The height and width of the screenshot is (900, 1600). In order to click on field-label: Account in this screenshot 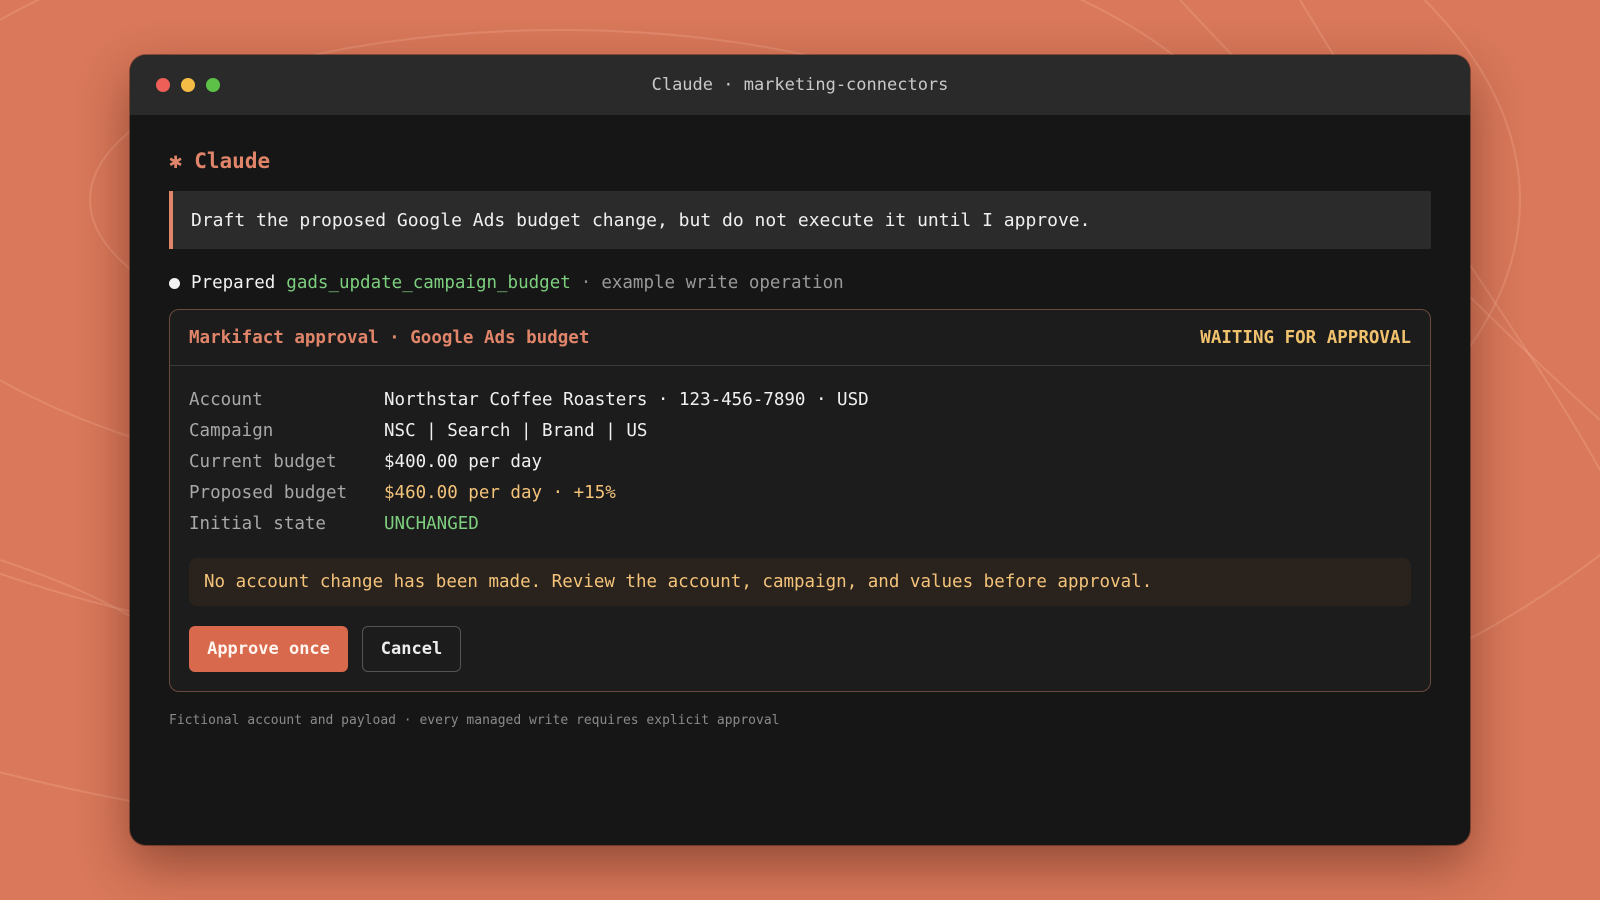, I will do `click(226, 399)`.